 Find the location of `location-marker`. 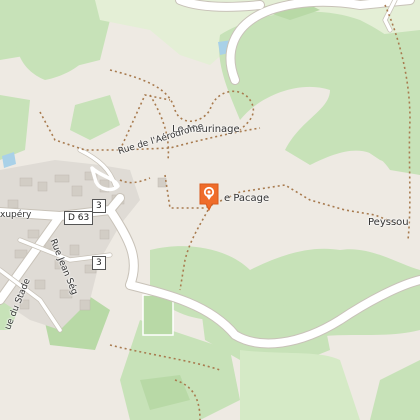

location-marker is located at coordinates (209, 197).